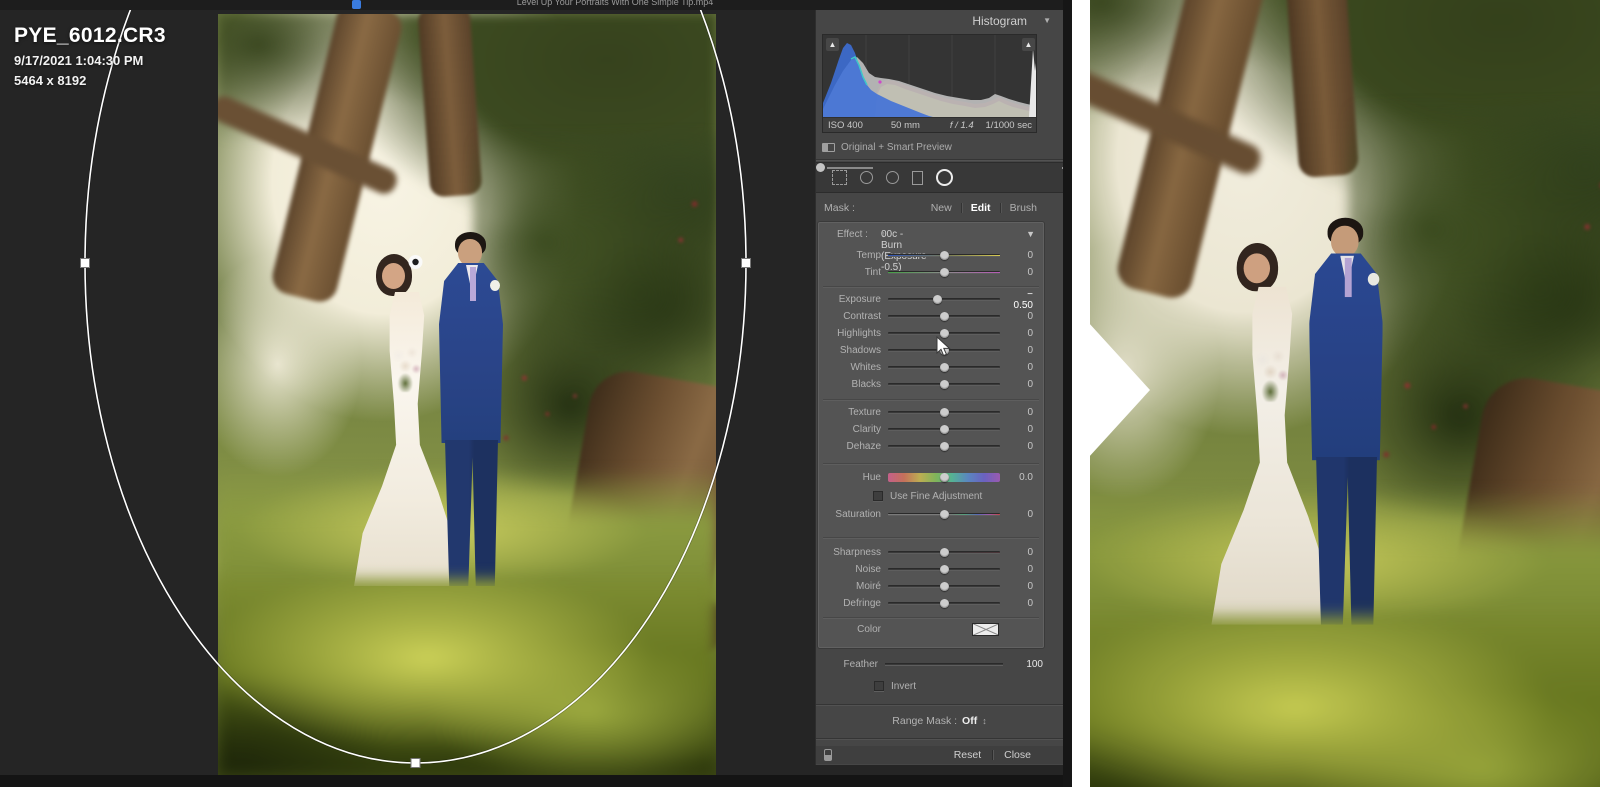 The width and height of the screenshot is (1600, 787). I want to click on mask-option-new: New, so click(941, 208).